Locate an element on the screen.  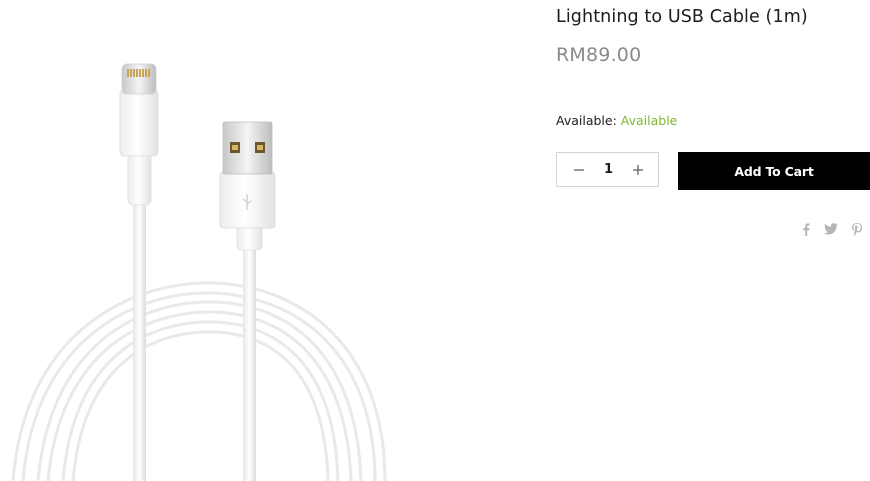
facebook-icon is located at coordinates (806, 229).